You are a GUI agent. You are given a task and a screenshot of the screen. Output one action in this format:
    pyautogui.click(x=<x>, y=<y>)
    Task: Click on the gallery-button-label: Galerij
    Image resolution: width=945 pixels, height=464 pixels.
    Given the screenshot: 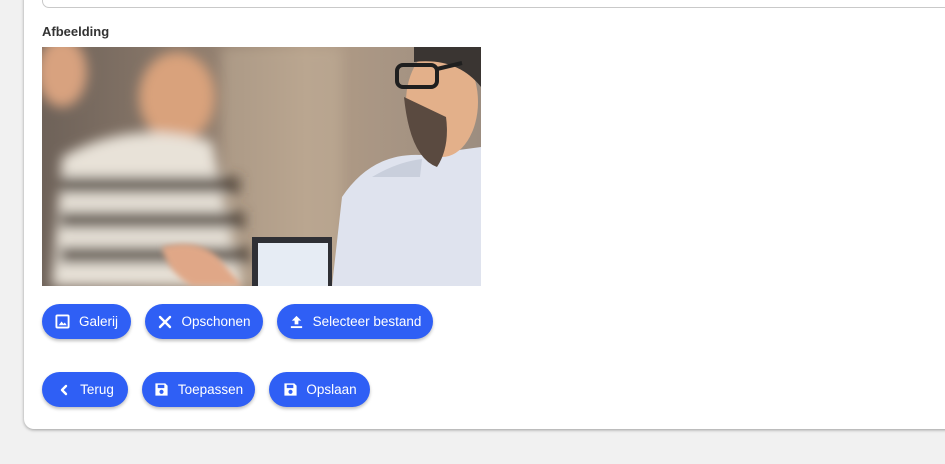 What is the action you would take?
    pyautogui.click(x=98, y=321)
    